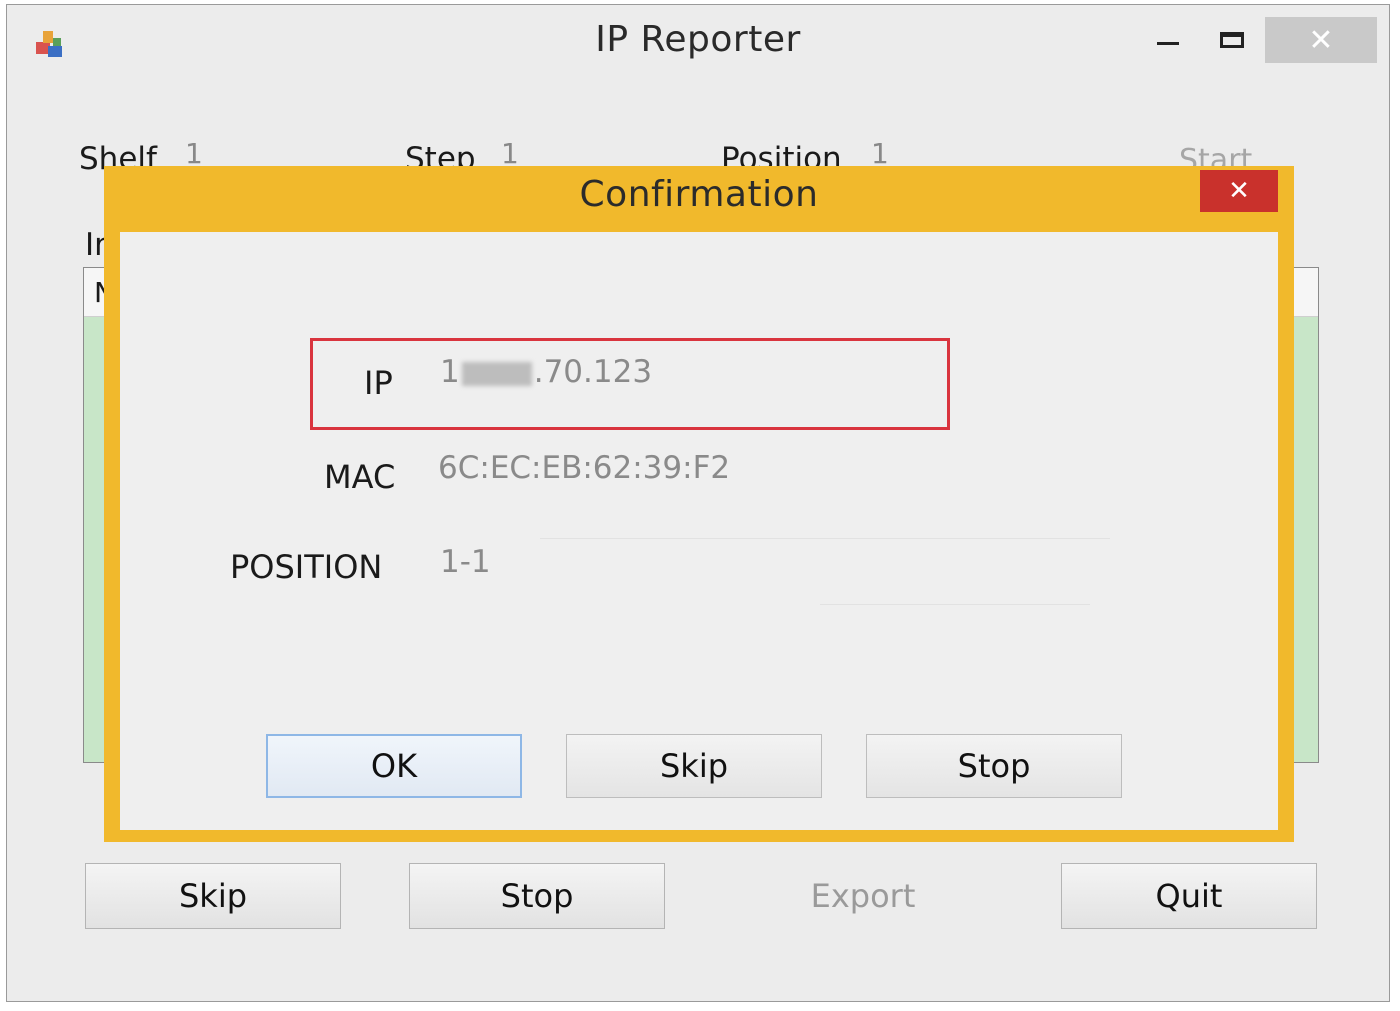  Describe the element at coordinates (1189, 896) in the screenshot. I see `quit-button: Quit` at that location.